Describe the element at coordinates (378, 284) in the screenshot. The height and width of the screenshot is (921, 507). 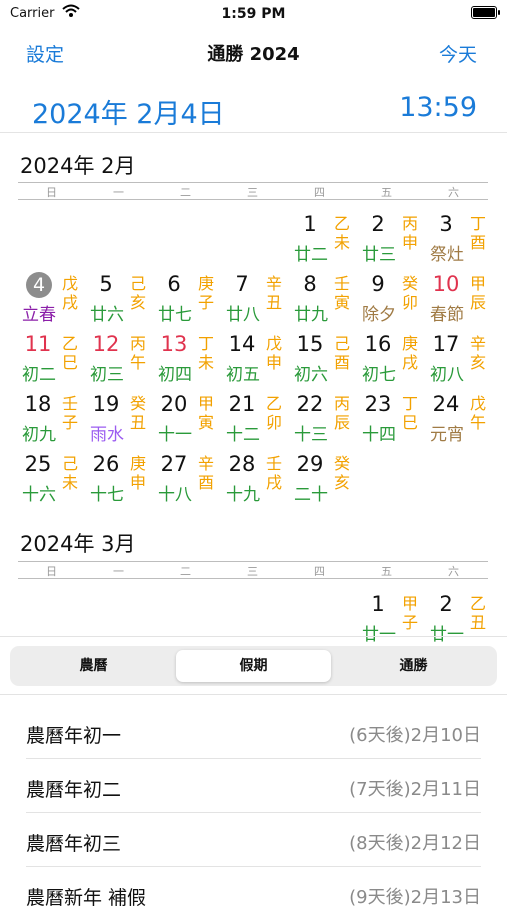
I see `day-number: 9` at that location.